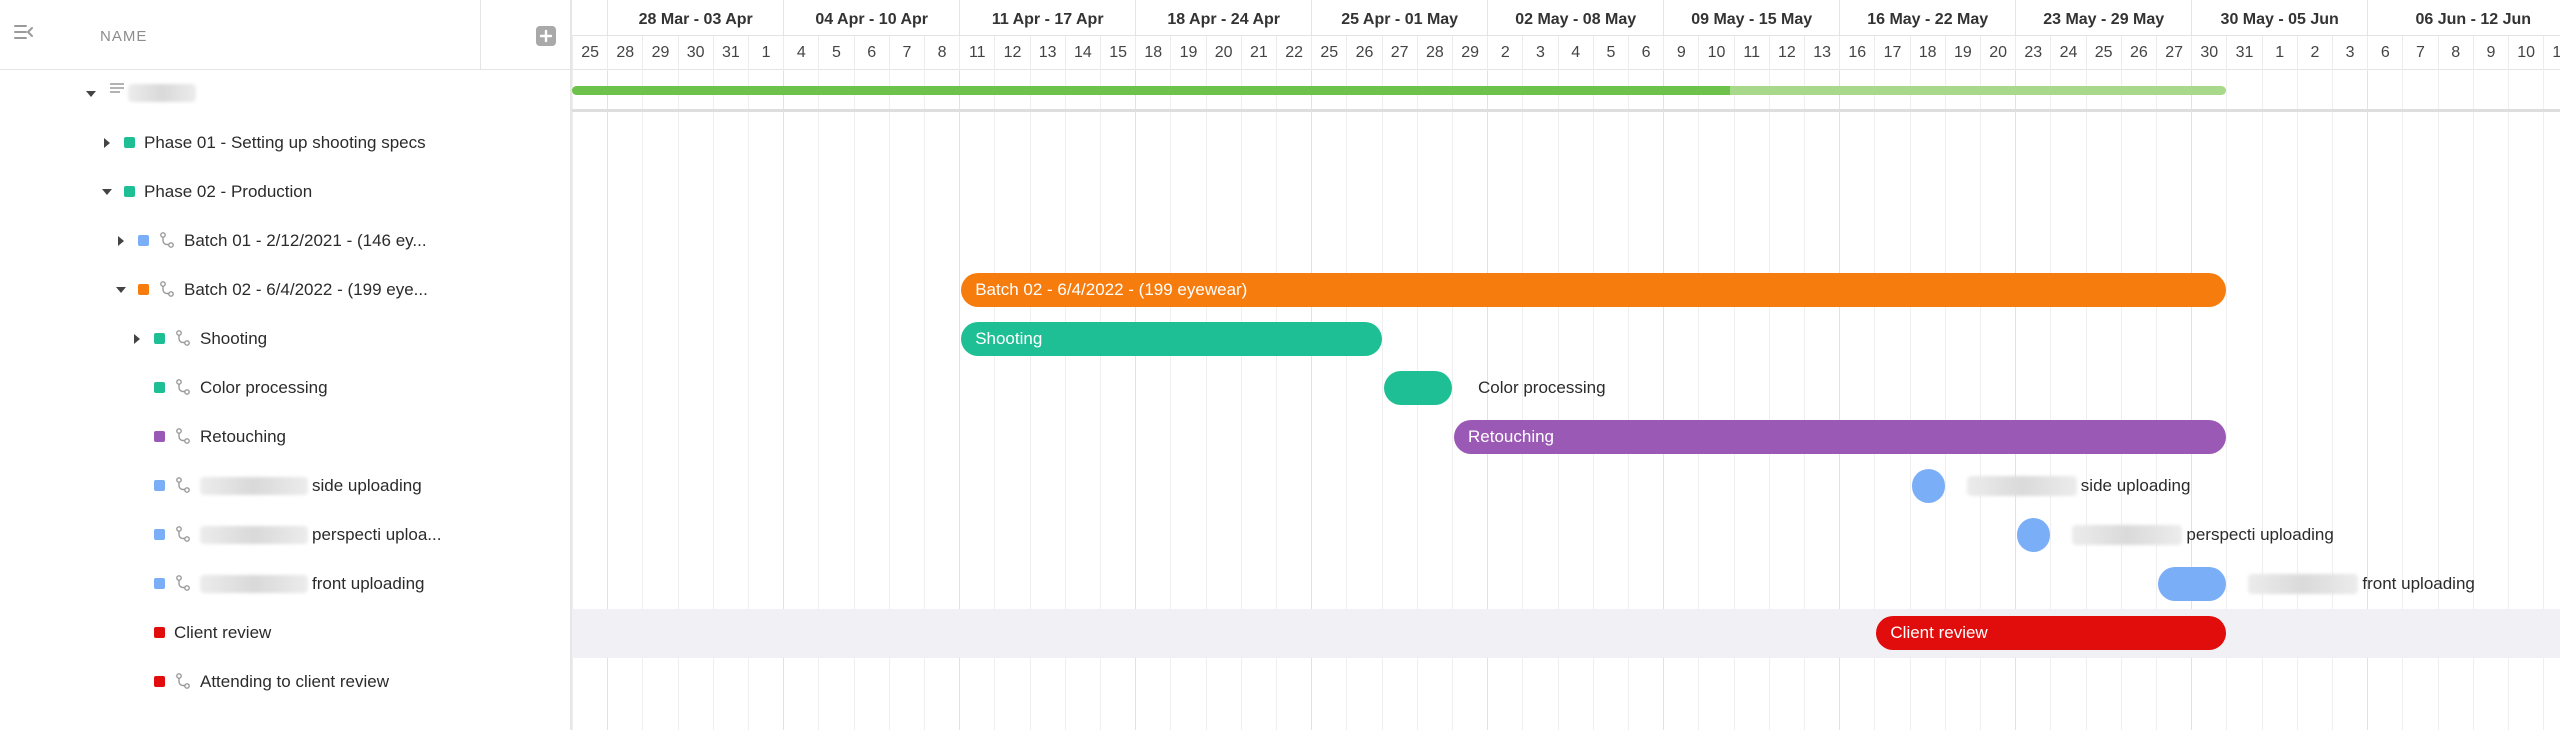  What do you see at coordinates (1258, 53) in the screenshot?
I see `day-header: 21` at bounding box center [1258, 53].